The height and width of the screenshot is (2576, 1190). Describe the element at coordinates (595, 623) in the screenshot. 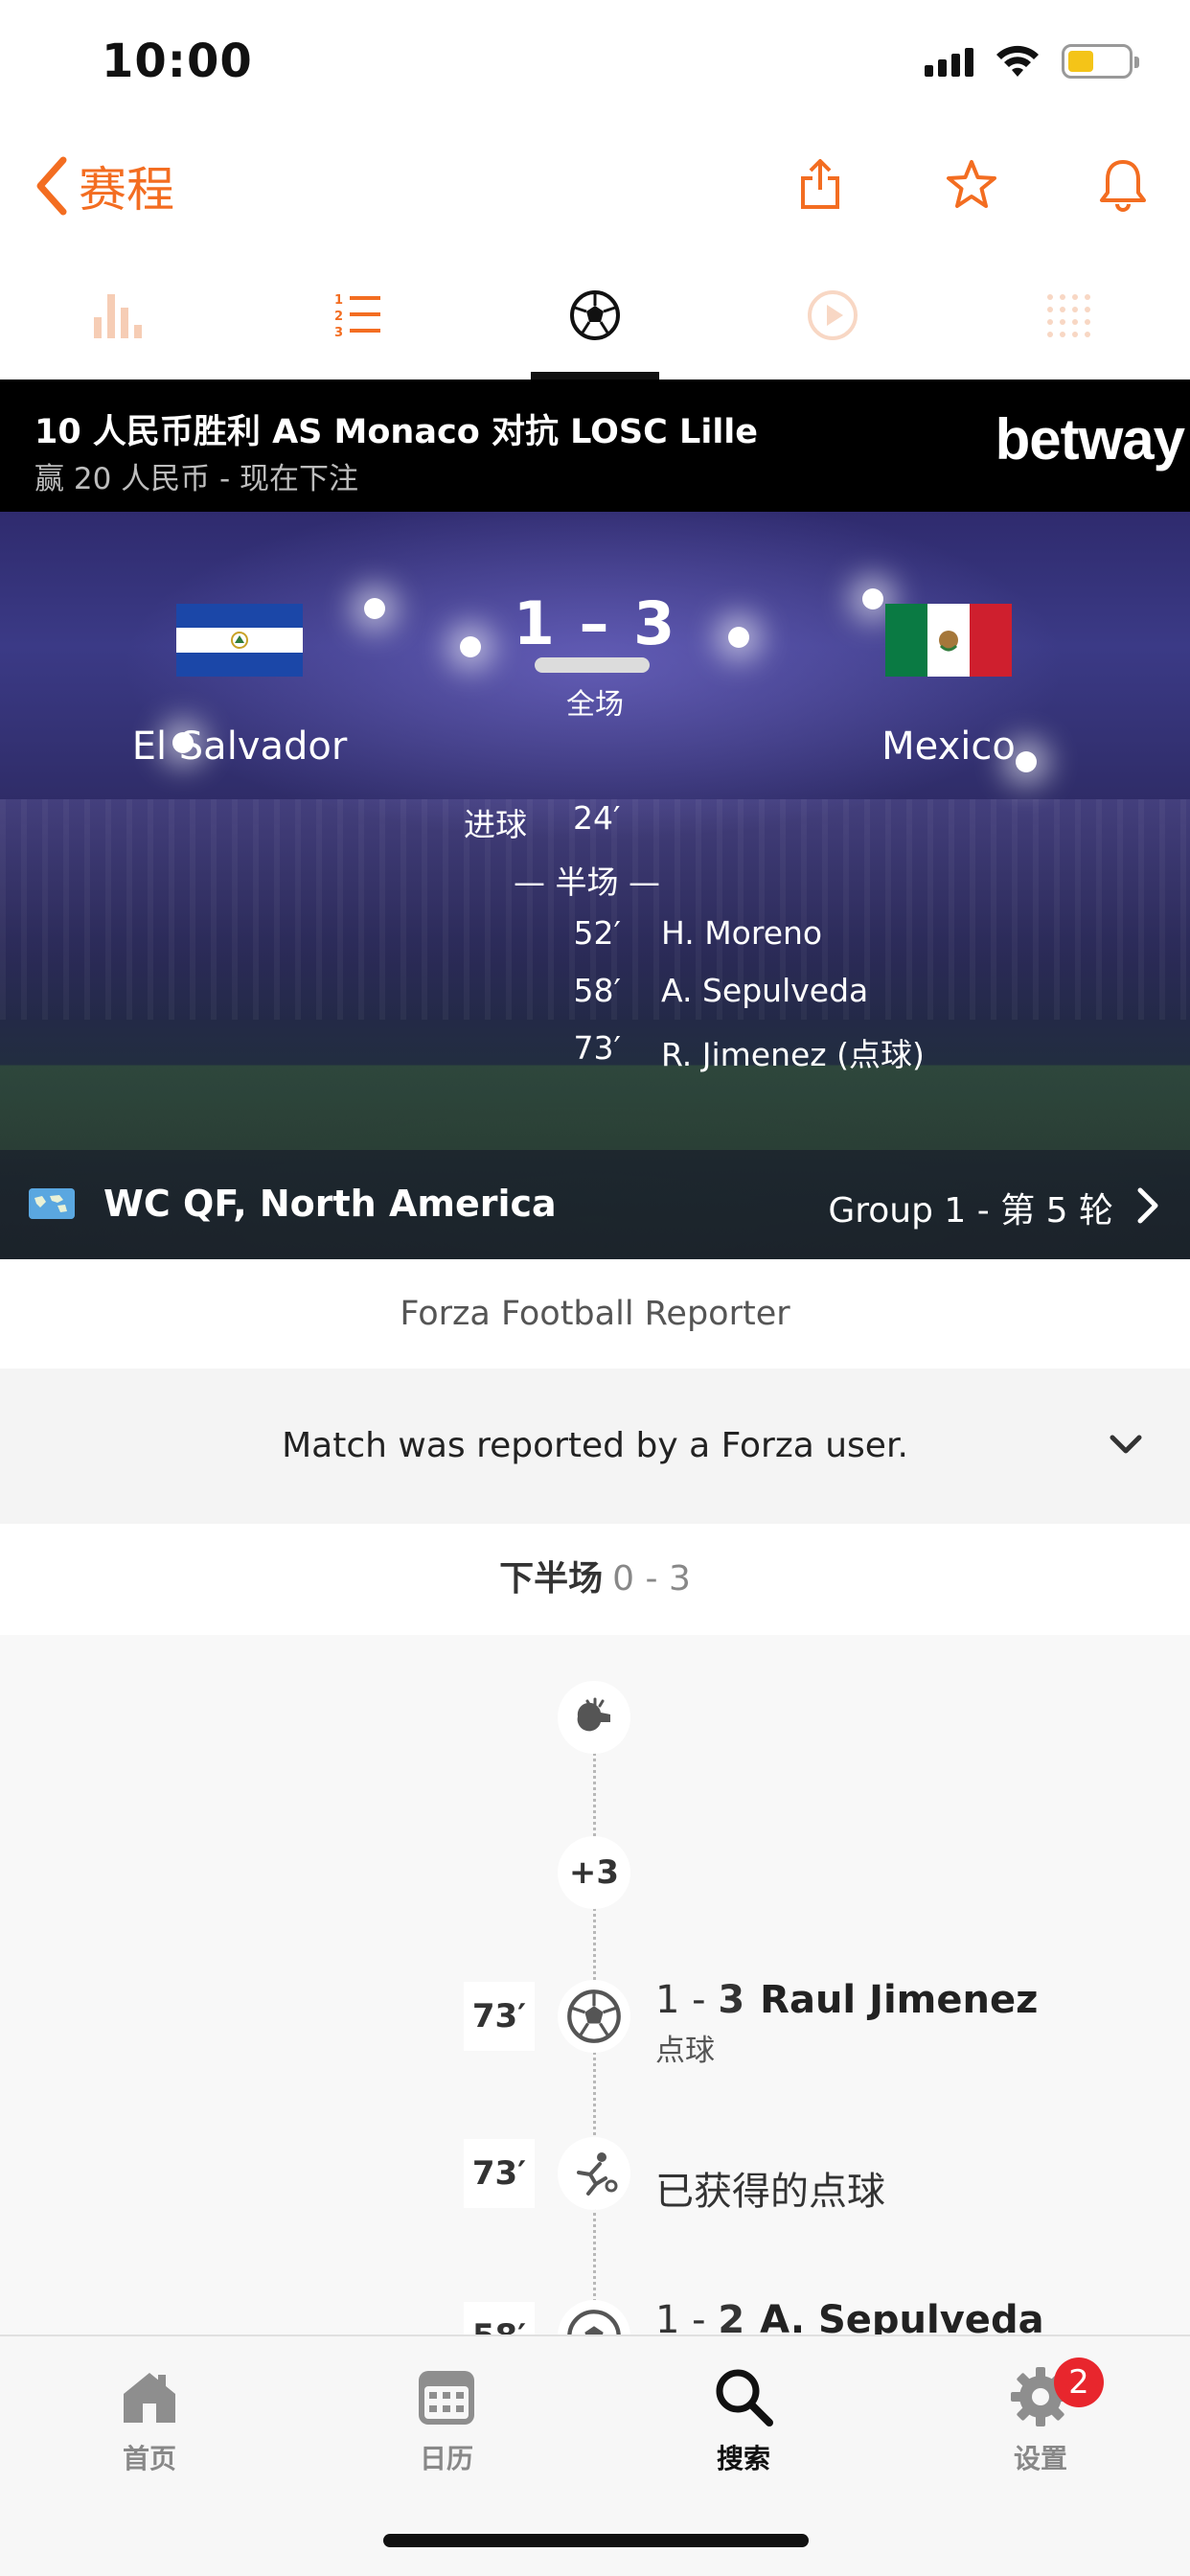

I see `match-score: 1 – 3` at that location.